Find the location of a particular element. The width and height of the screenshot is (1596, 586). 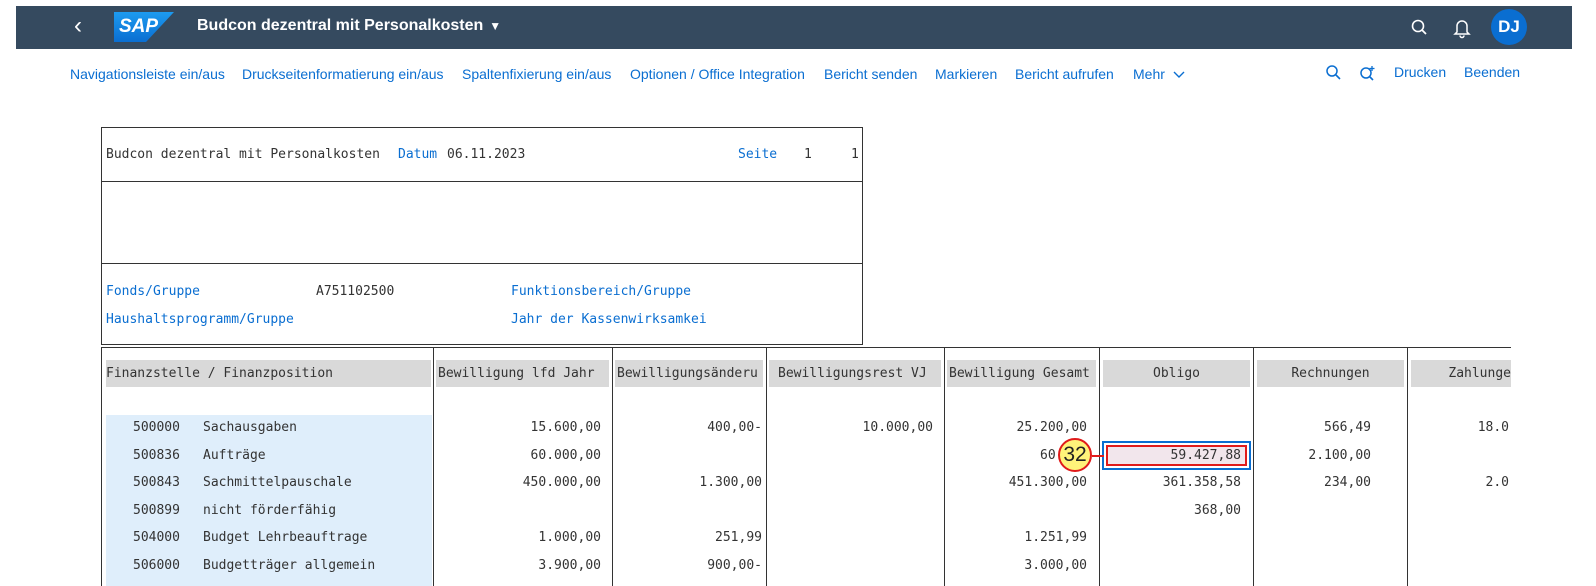

toolbar-send-report: Bericht senden is located at coordinates (870, 74).